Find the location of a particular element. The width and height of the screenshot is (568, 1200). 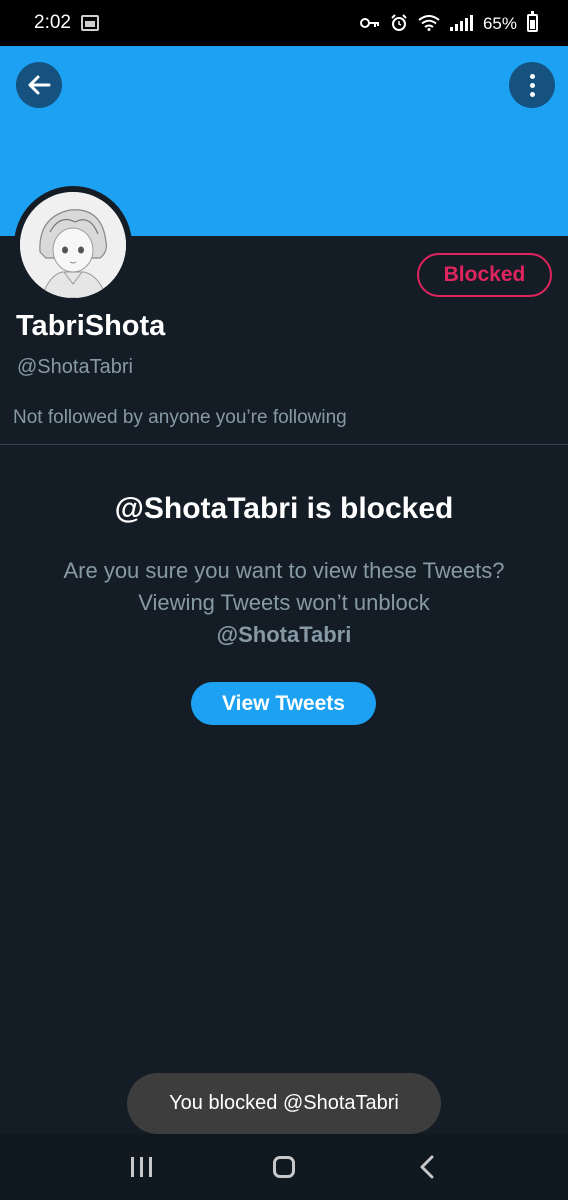

recents-icon is located at coordinates (141, 1167).